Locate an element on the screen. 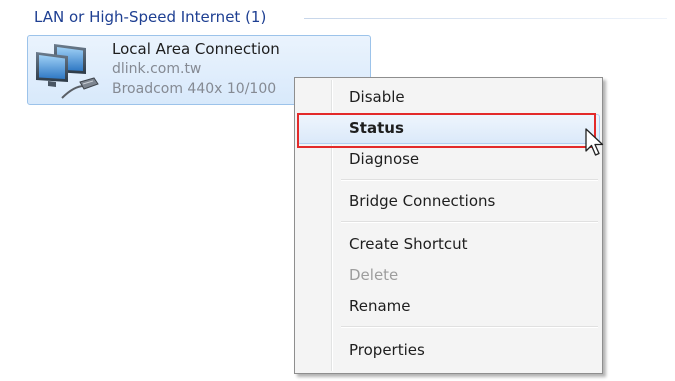 The height and width of the screenshot is (381, 675). menu-item-delete: Delete is located at coordinates (374, 275).